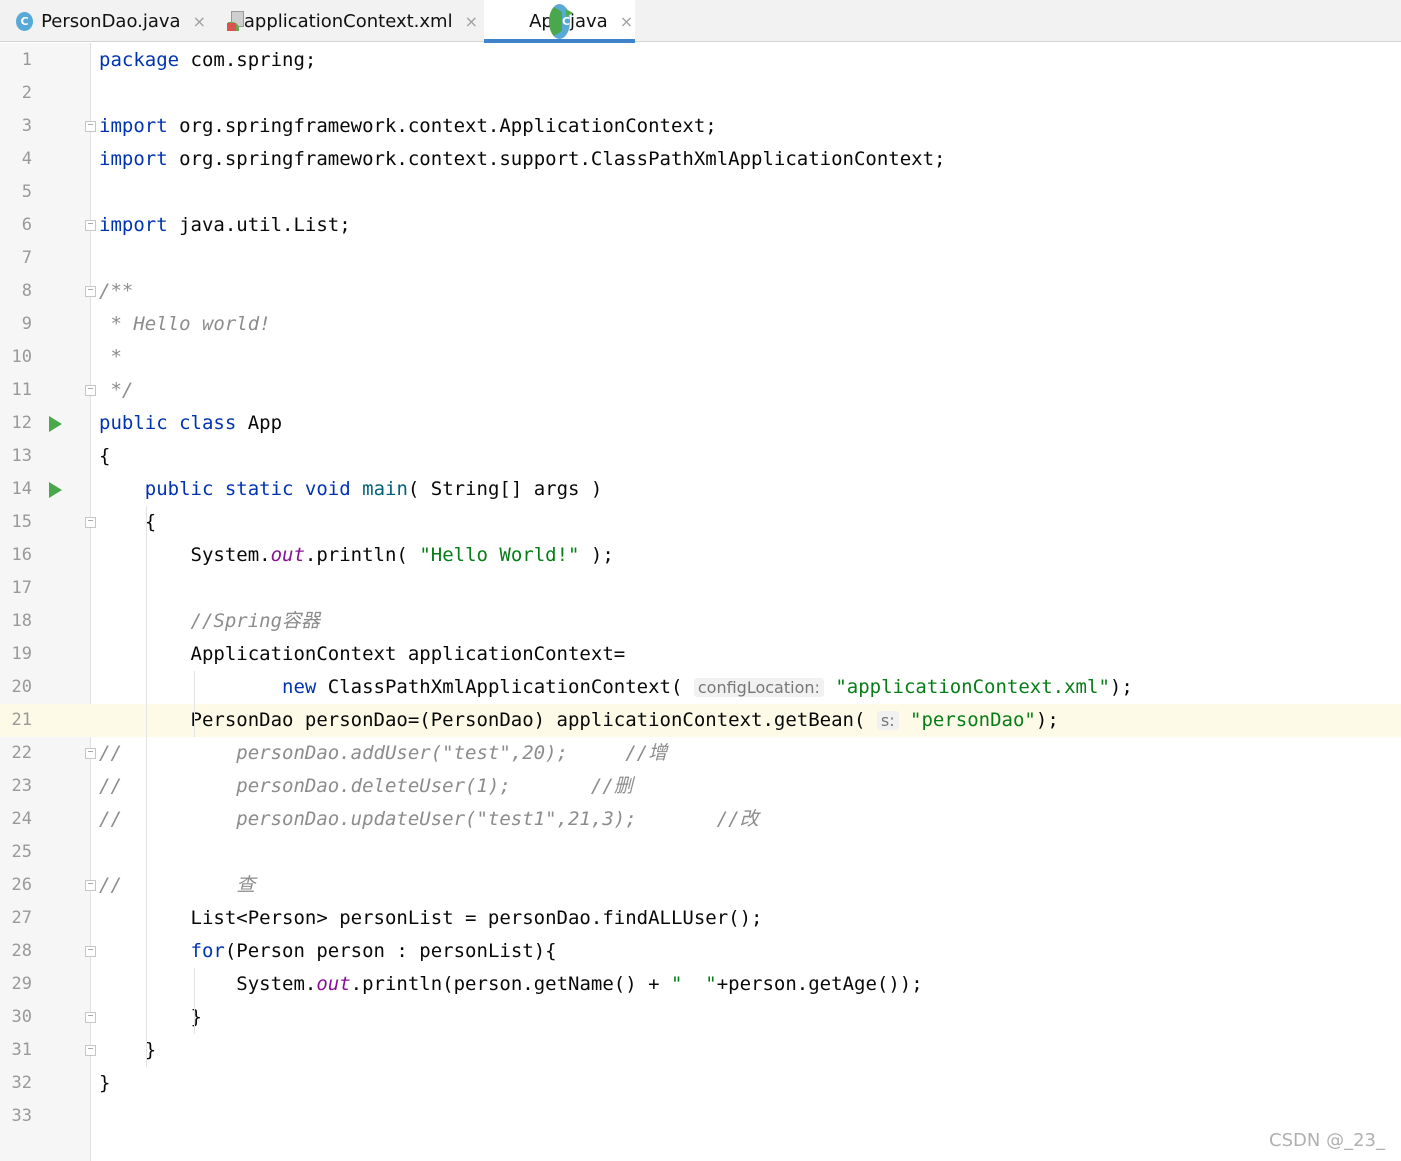 Image resolution: width=1401 pixels, height=1161 pixels. Describe the element at coordinates (373, 489) in the screenshot. I see `code-text: public static void main( String[] args )` at that location.